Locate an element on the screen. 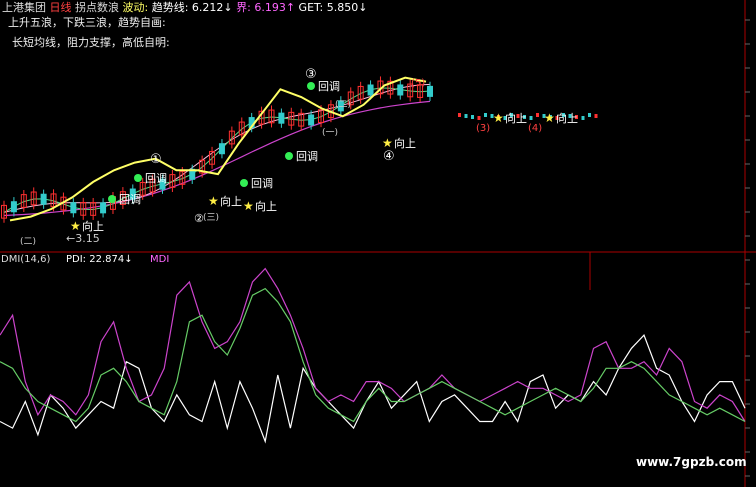 This screenshot has width=756, height=487. mdi-label: MDI is located at coordinates (160, 259).